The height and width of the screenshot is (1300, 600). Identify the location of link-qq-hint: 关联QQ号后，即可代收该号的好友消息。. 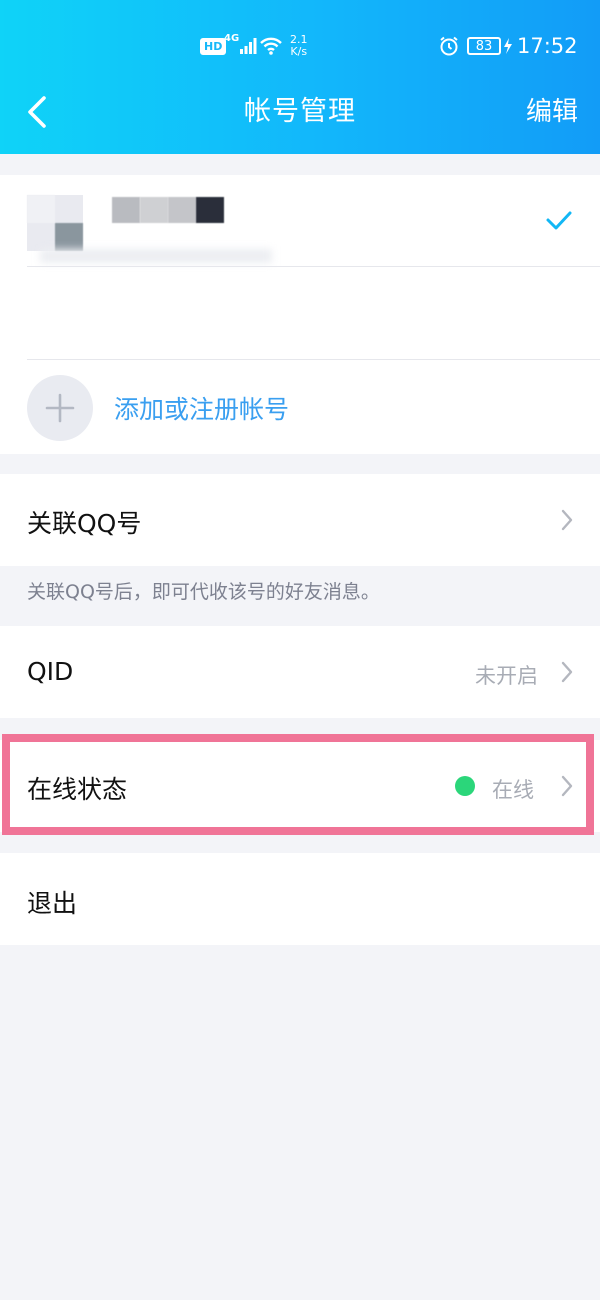
(203, 592).